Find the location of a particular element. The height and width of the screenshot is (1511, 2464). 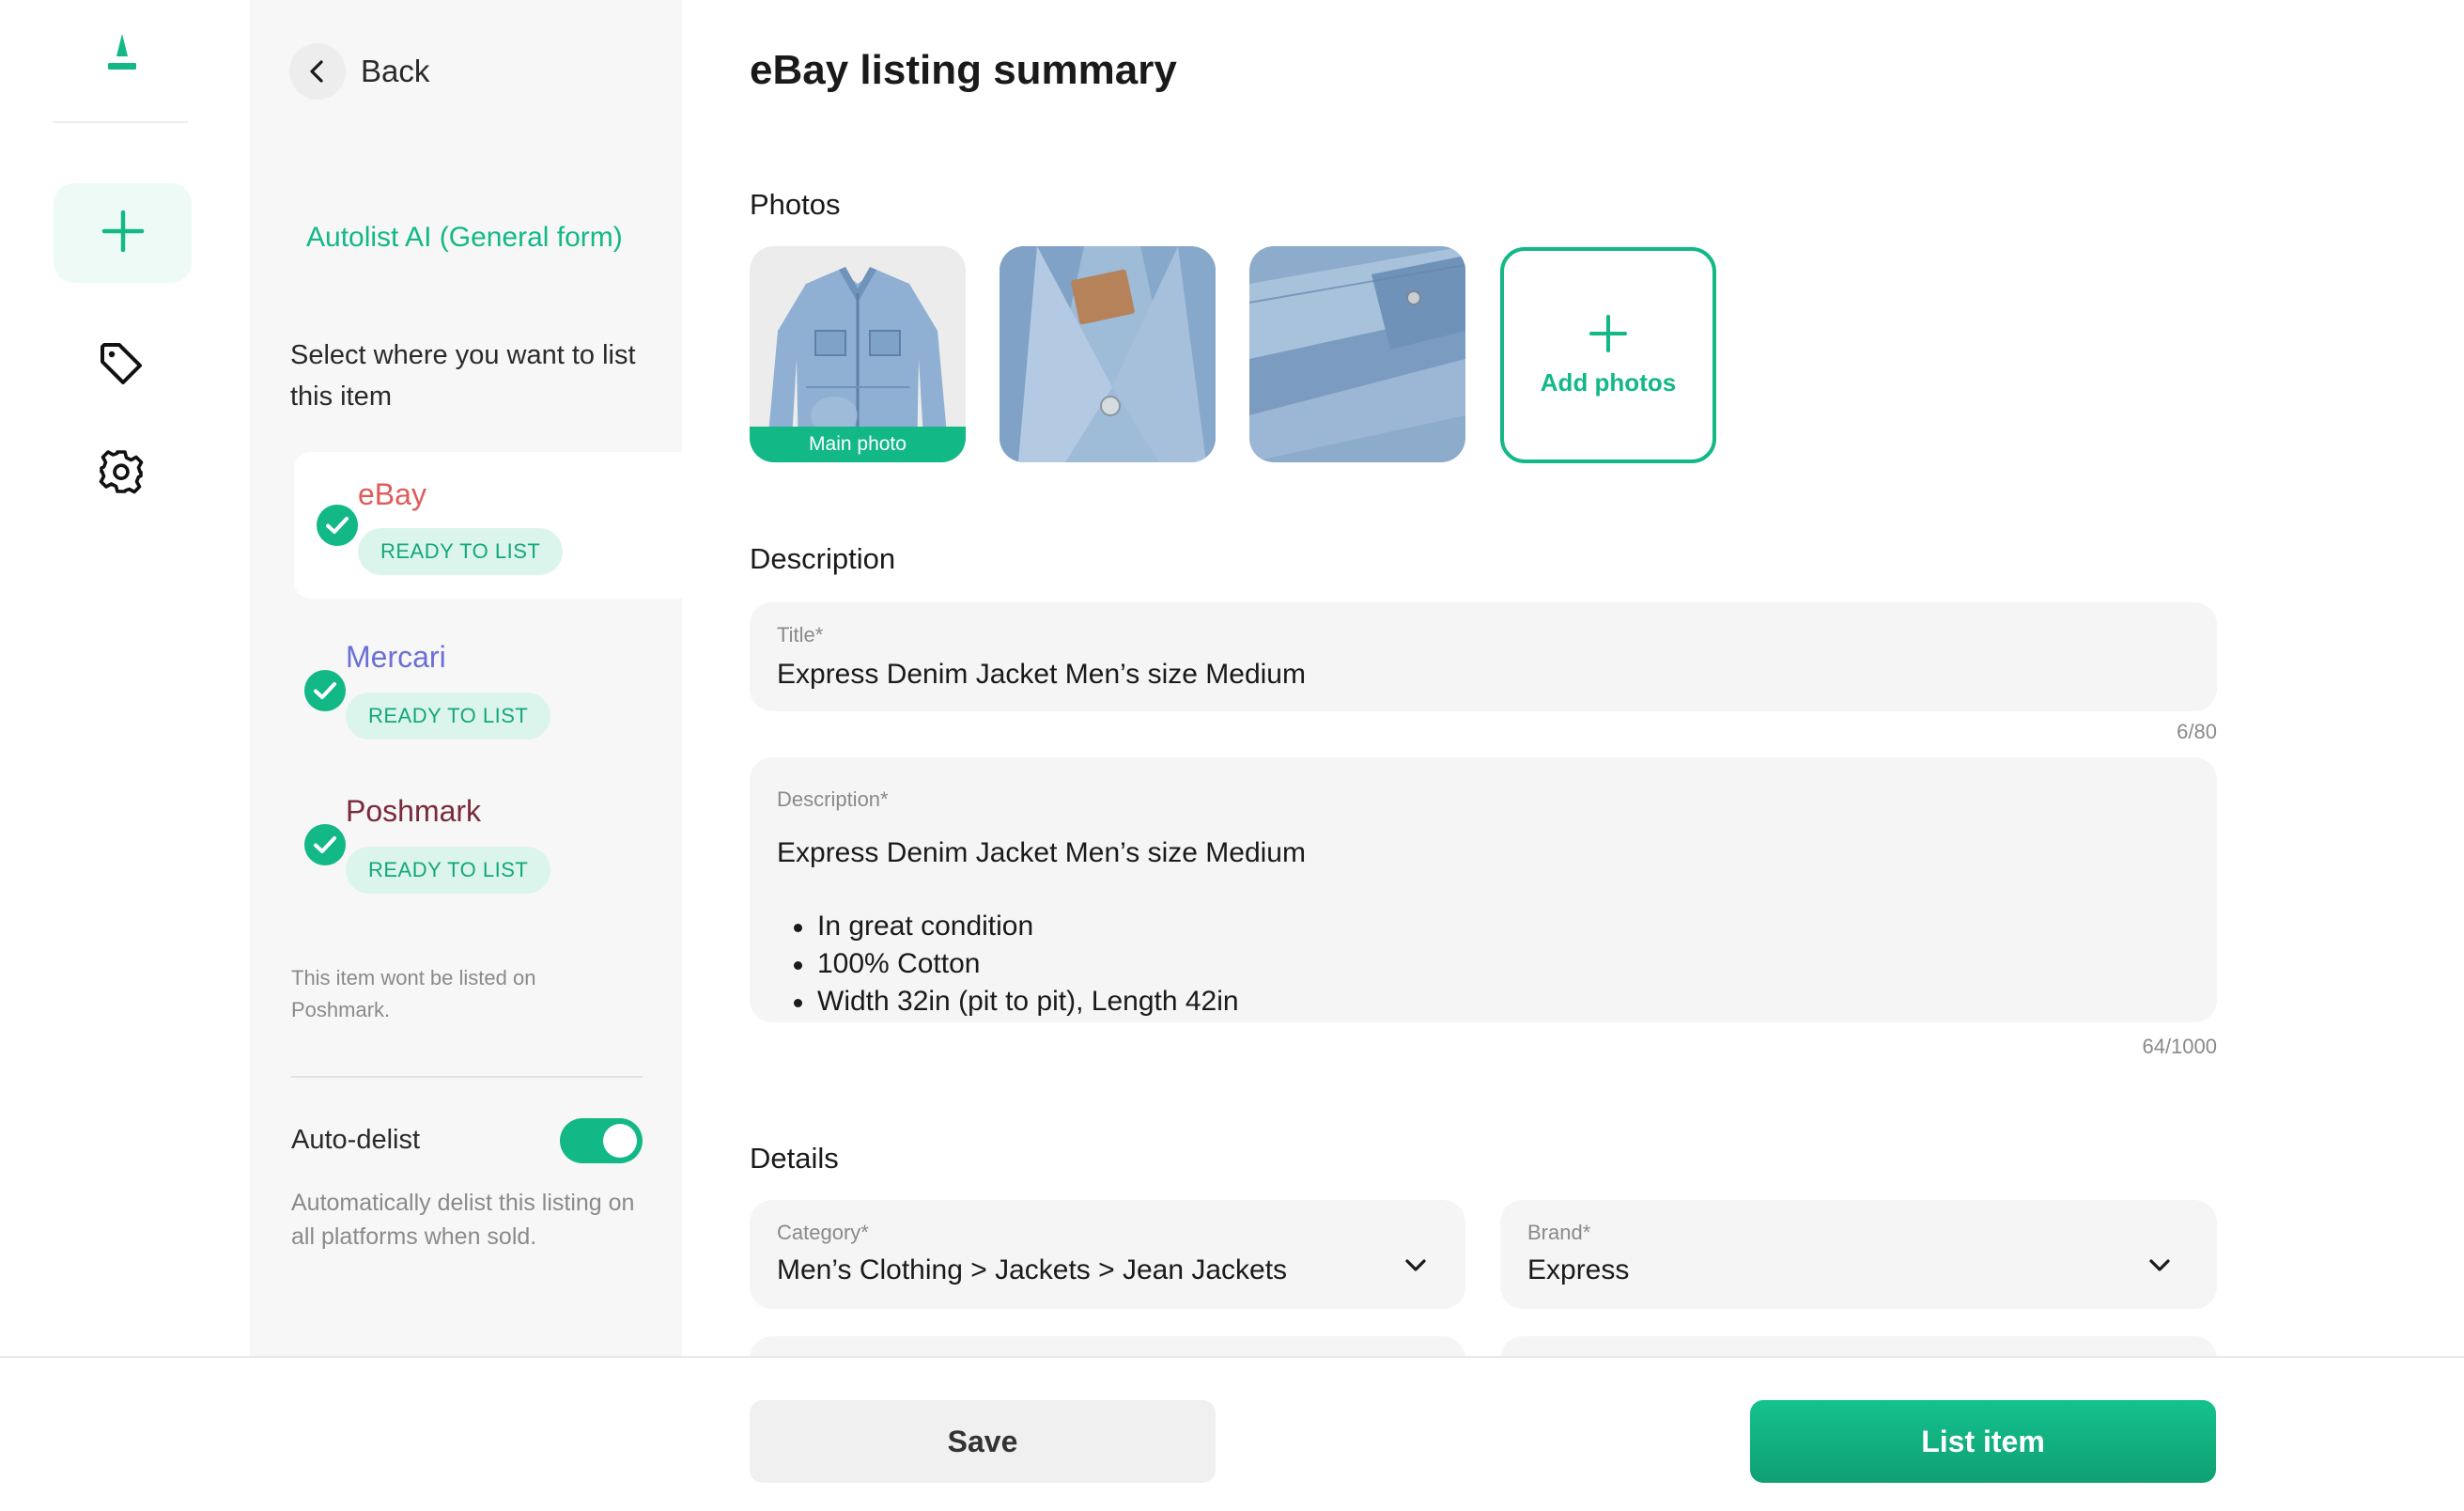

rail-divider is located at coordinates (120, 122).